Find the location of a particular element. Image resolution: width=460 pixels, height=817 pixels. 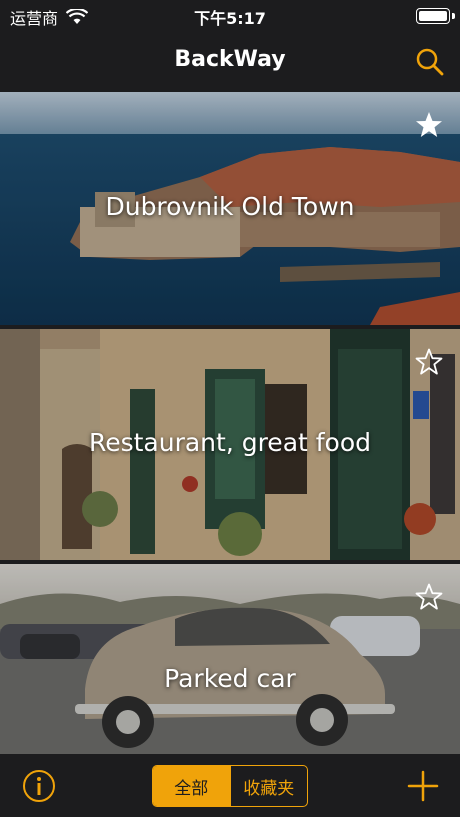

nav-bar: BackWay is located at coordinates (230, 62).